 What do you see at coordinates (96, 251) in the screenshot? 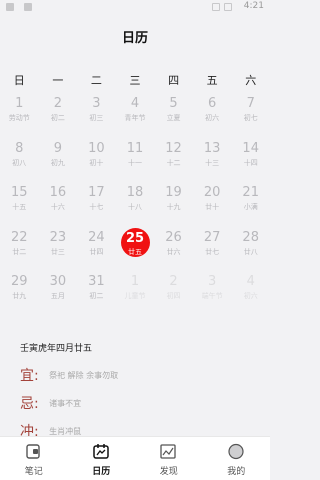
I see `lunar-label: 廿四` at bounding box center [96, 251].